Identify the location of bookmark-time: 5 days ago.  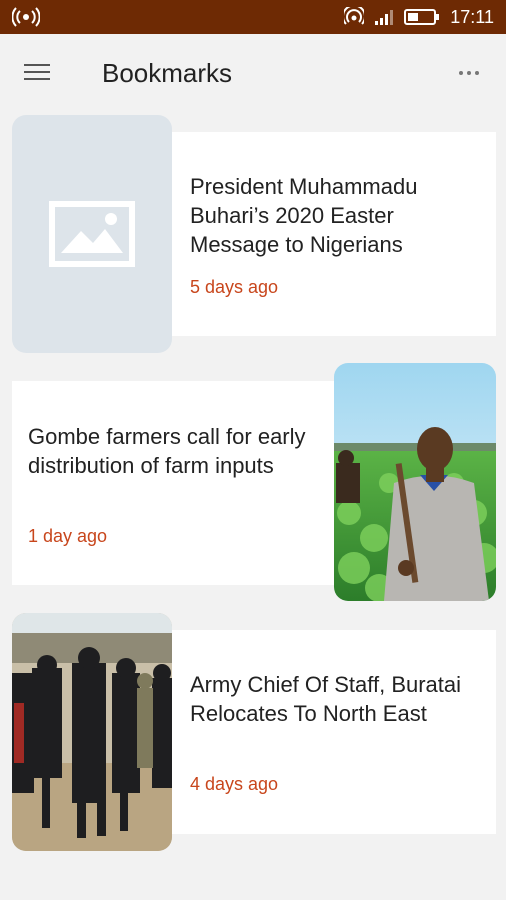
(234, 287).